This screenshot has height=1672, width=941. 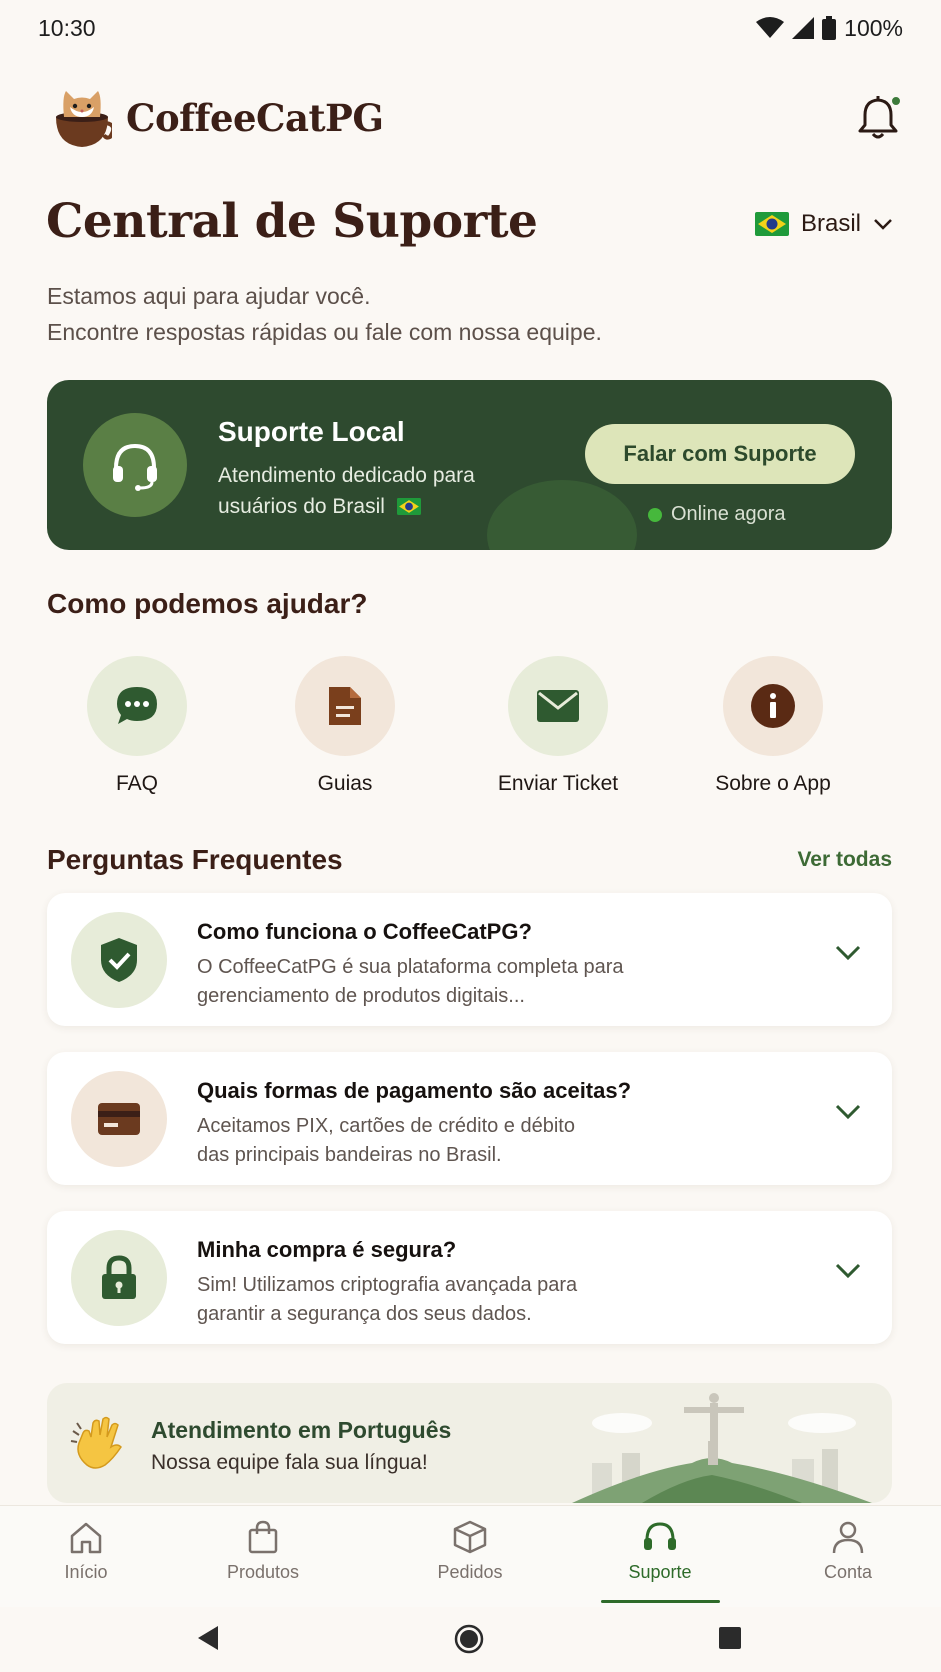 What do you see at coordinates (364, 931) in the screenshot?
I see `faq-question: Como funciona o CoffeeCatPG?` at bounding box center [364, 931].